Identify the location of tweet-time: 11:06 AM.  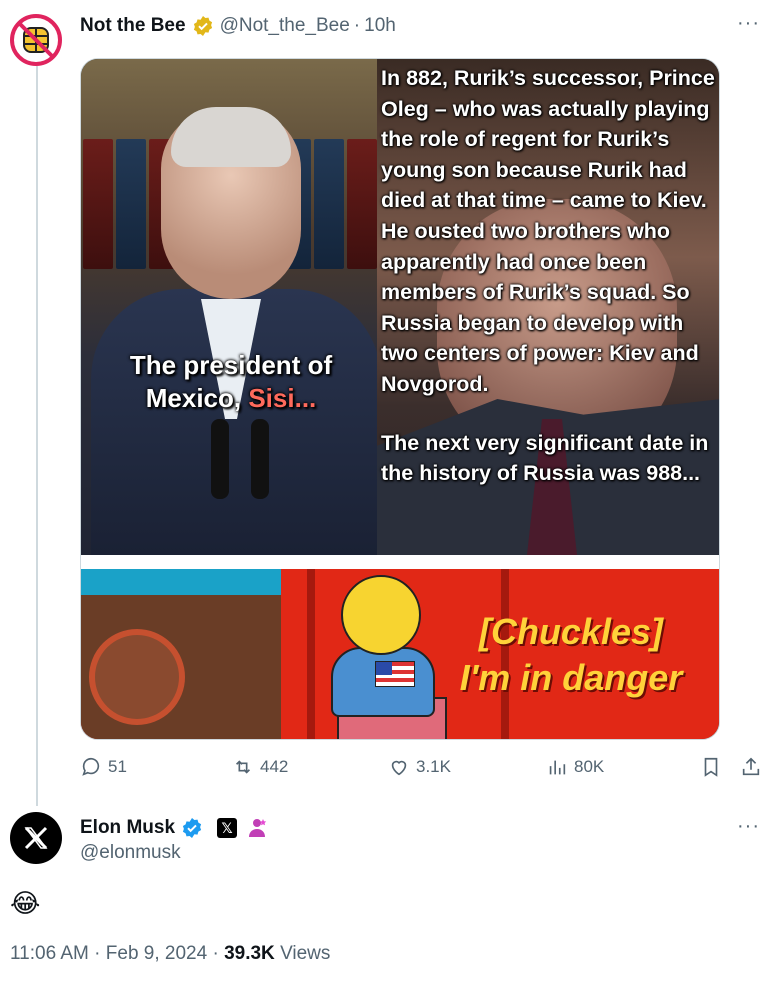
(49, 953).